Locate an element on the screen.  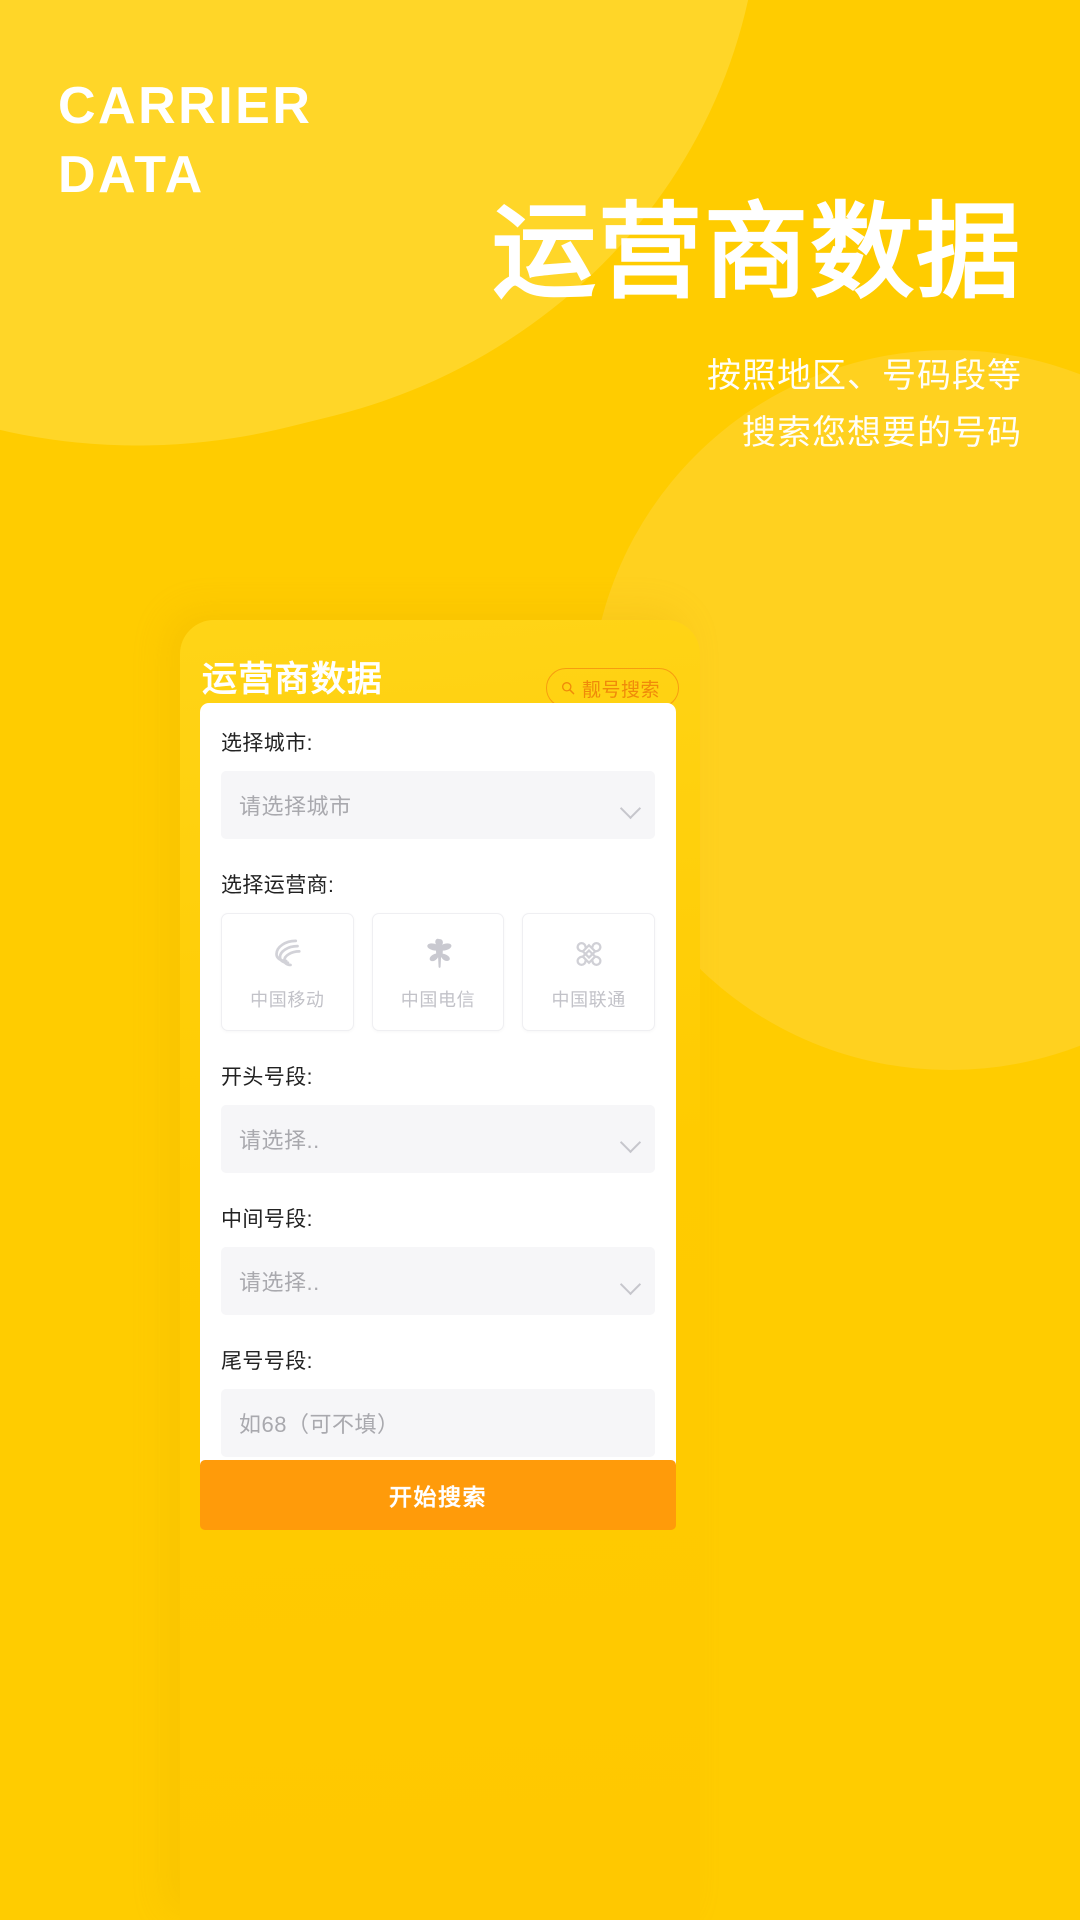
carrier-options: 中国移动 中国电信 中国联通 is located at coordinates (438, 972).